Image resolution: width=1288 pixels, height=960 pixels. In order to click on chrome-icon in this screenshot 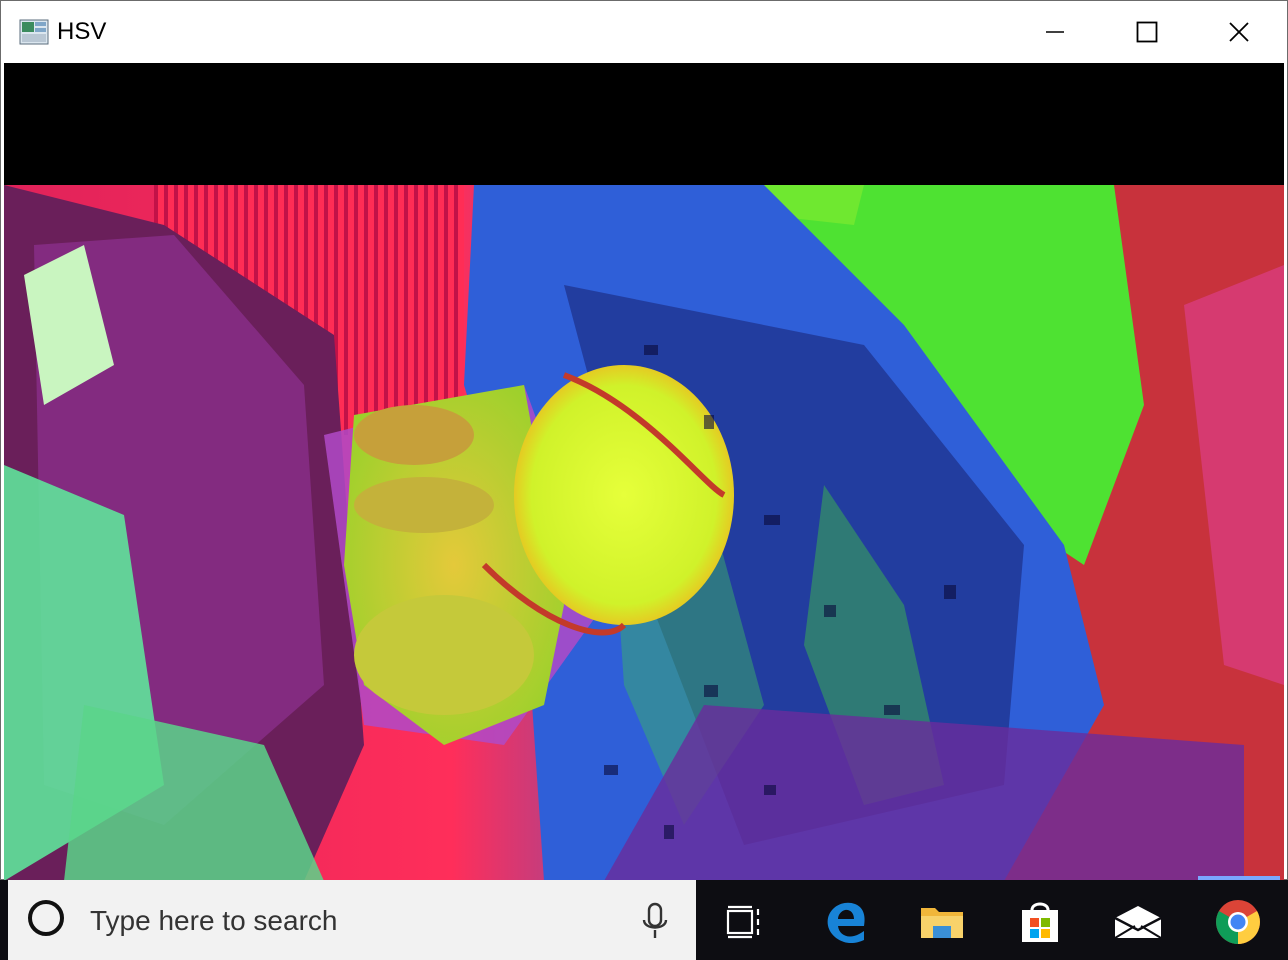, I will do `click(1238, 922)`.